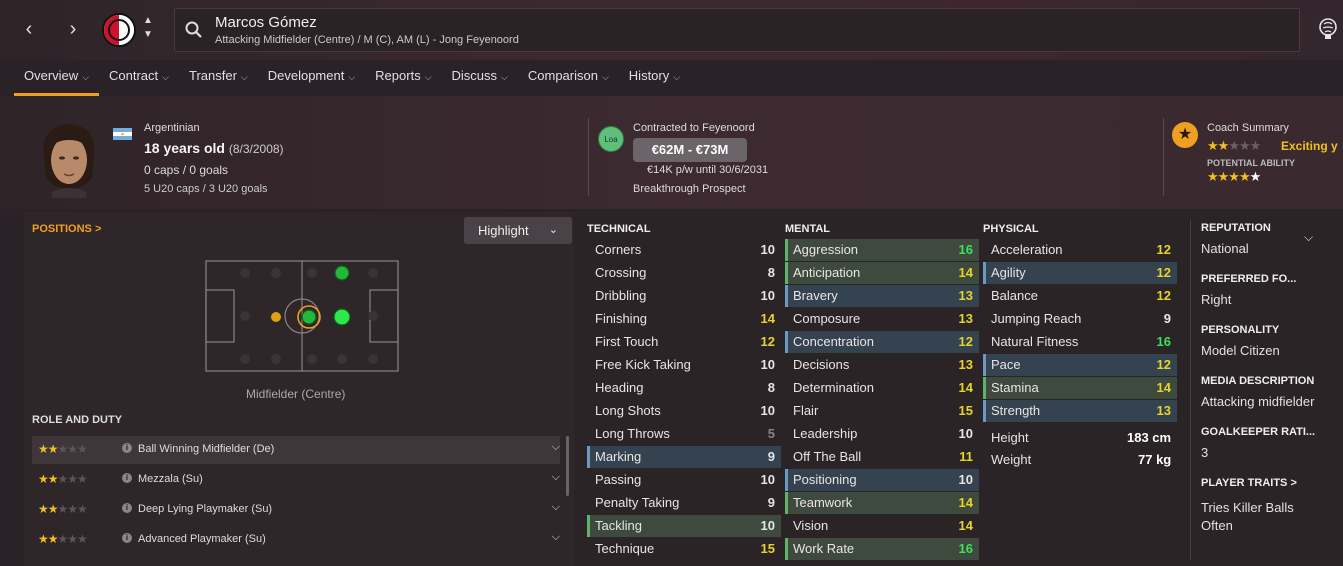 The image size is (1343, 566). I want to click on attribute-row: Composure 13, so click(882, 319).